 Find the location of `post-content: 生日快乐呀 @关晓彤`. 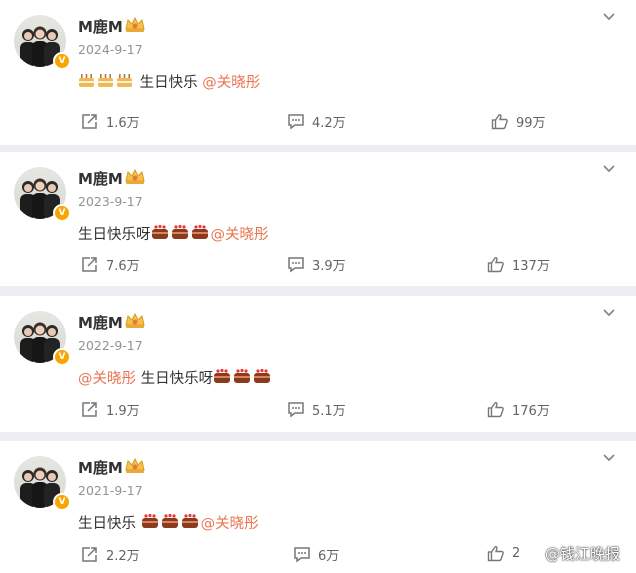

post-content: 生日快乐呀 @关晓彤 is located at coordinates (173, 233).